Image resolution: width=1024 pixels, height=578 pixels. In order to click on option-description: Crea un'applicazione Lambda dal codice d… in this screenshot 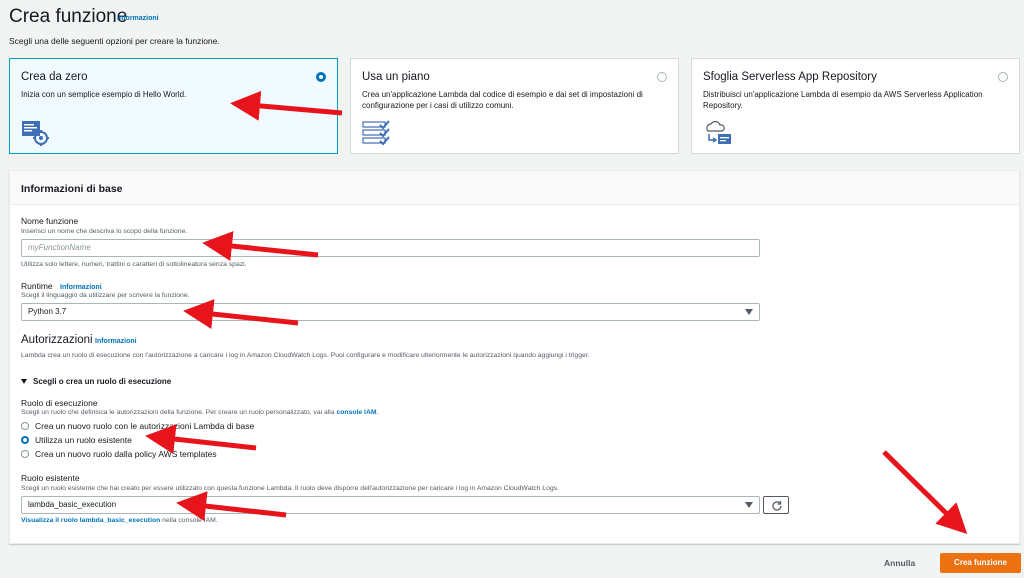, I will do `click(502, 100)`.